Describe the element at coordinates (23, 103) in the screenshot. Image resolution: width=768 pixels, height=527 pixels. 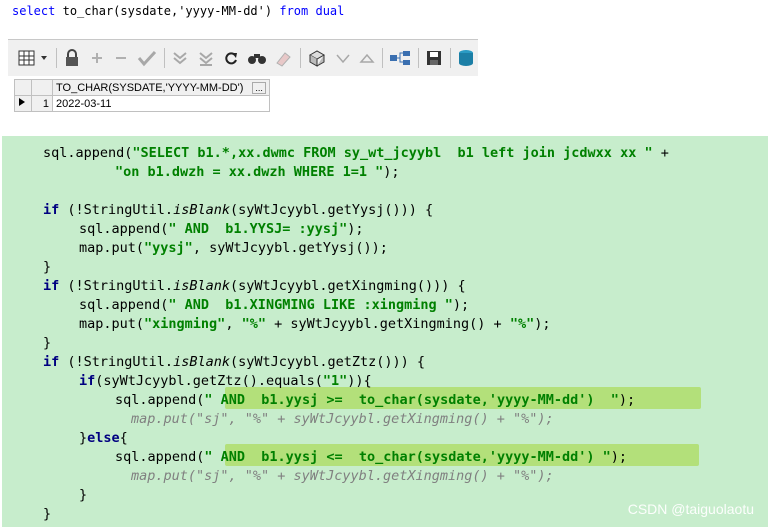
I see `current-row-indicator-icon` at that location.